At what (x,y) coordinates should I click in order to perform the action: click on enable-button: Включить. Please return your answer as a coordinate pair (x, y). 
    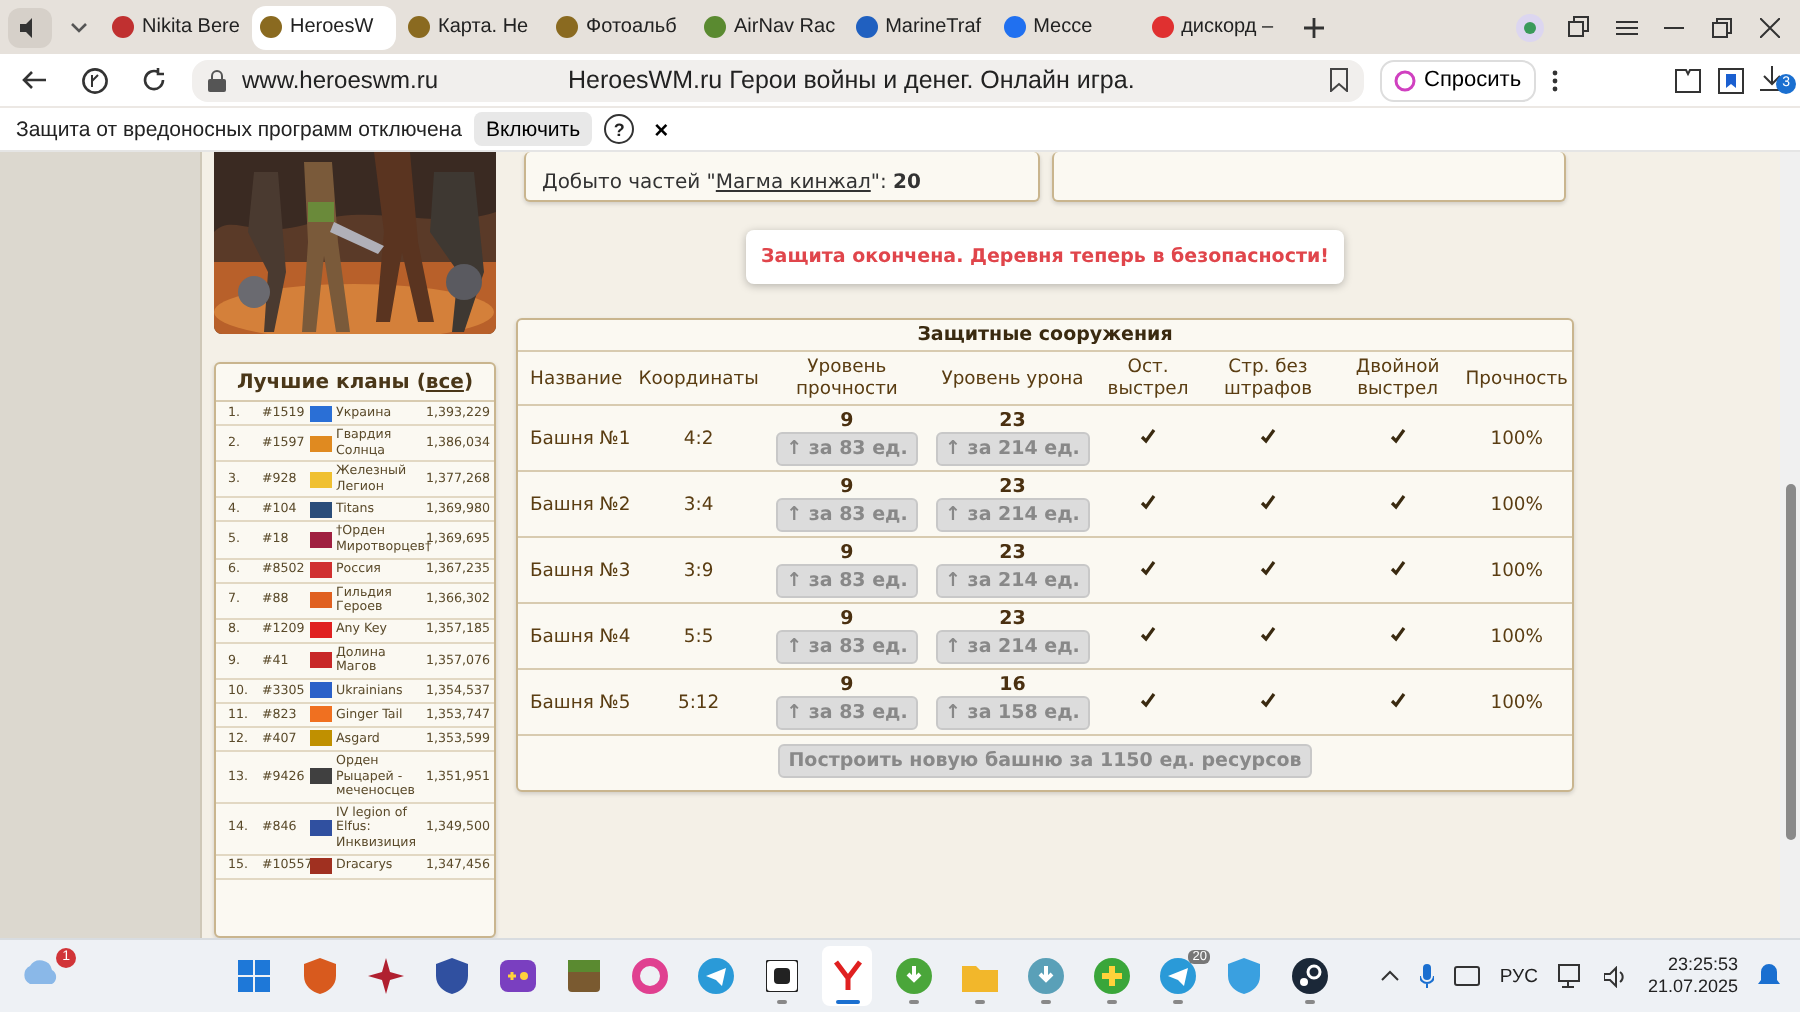
    Looking at the image, I should click on (533, 129).